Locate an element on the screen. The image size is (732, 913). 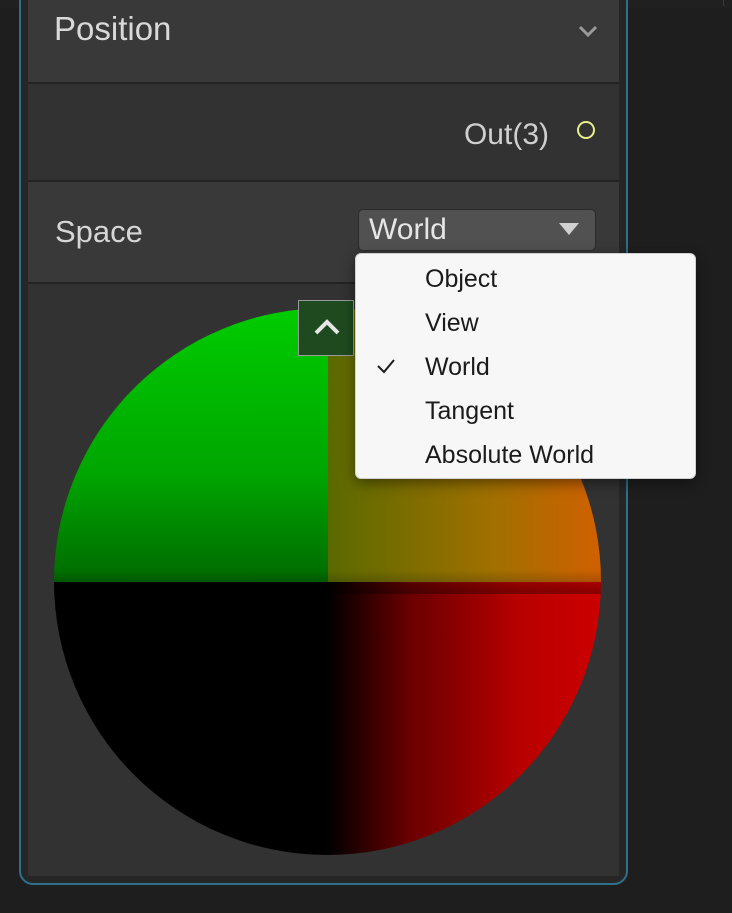
node-header: Position is located at coordinates (323, 42).